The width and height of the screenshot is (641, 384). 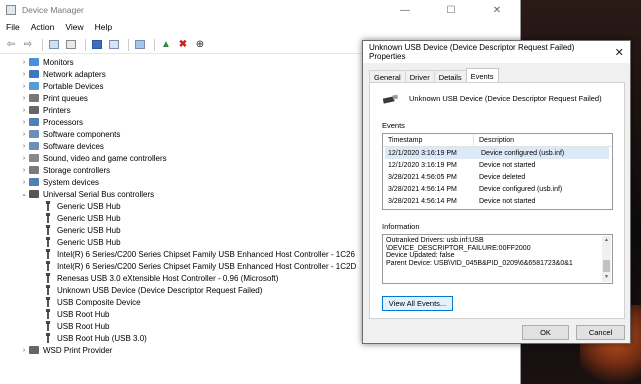 I want to click on event-row: 3/28/2021 4:56:14 PM Device not started, so click(x=497, y=201).